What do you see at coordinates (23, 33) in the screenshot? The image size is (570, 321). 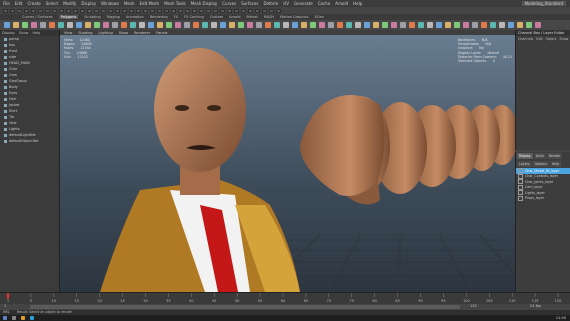 I see `outliner-menu-item: Show` at bounding box center [23, 33].